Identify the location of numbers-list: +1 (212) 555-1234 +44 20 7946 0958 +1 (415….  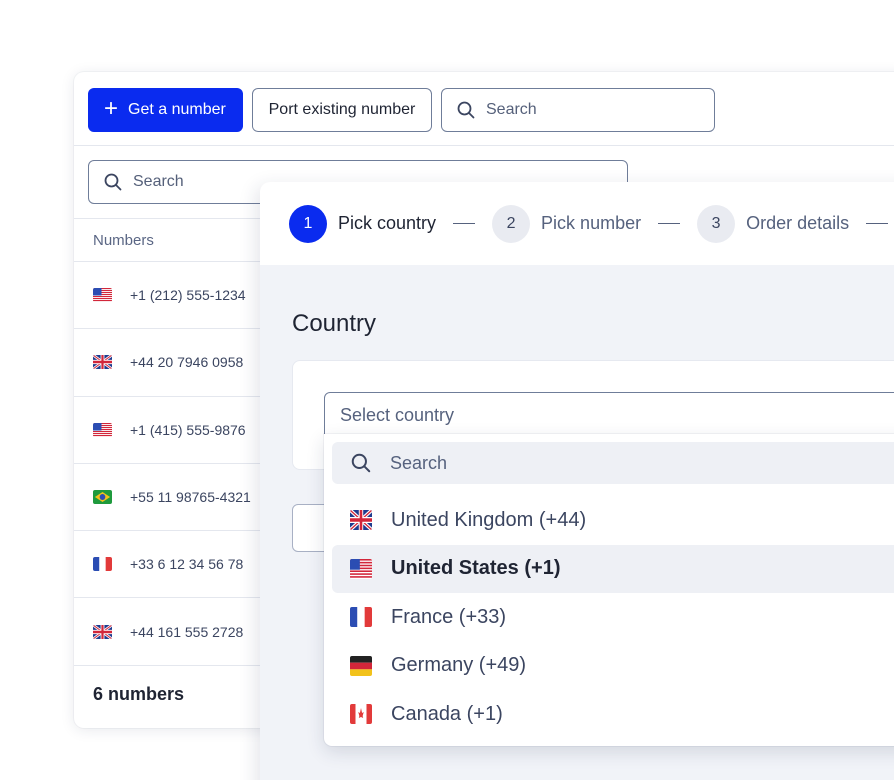
(174, 464).